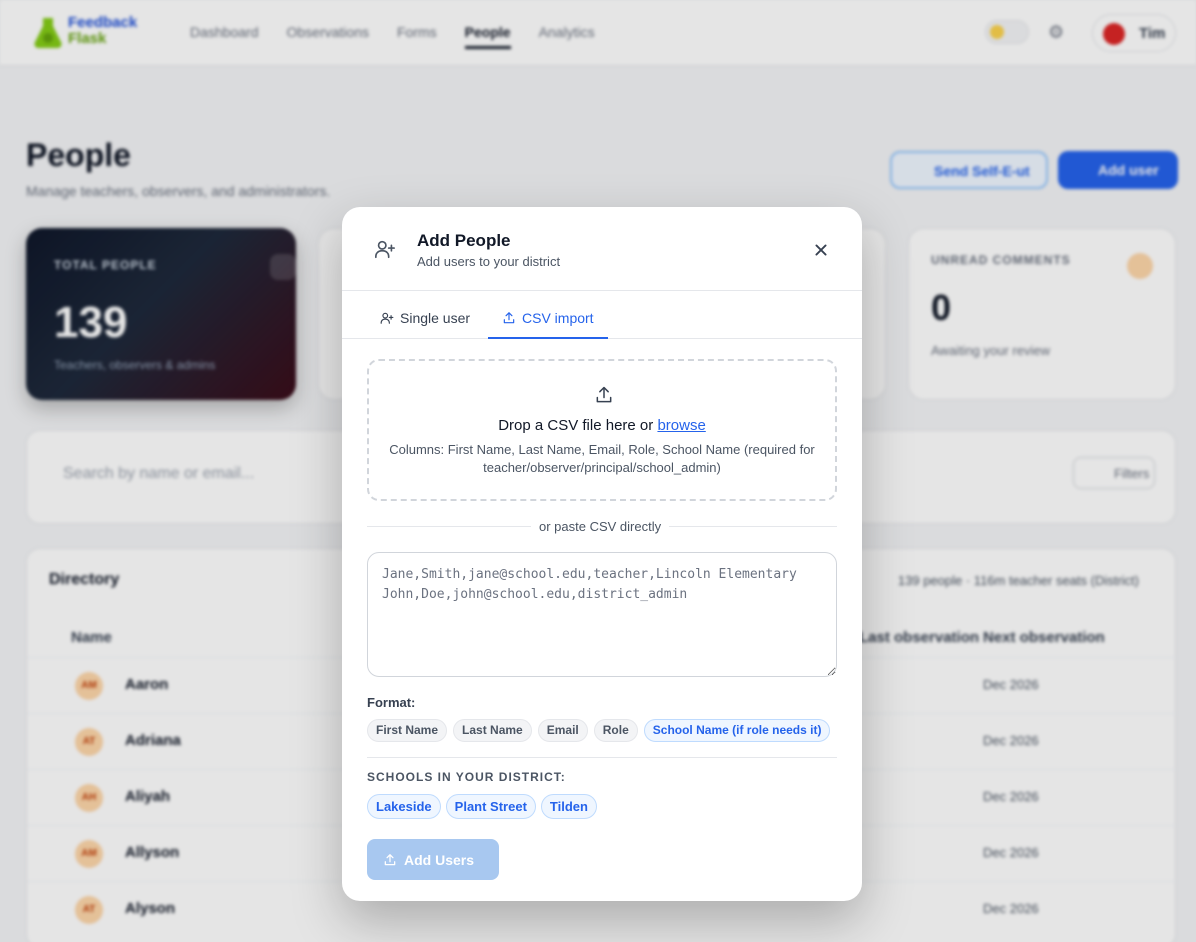  I want to click on modal-tabs: Single user CSV import, so click(602, 315).